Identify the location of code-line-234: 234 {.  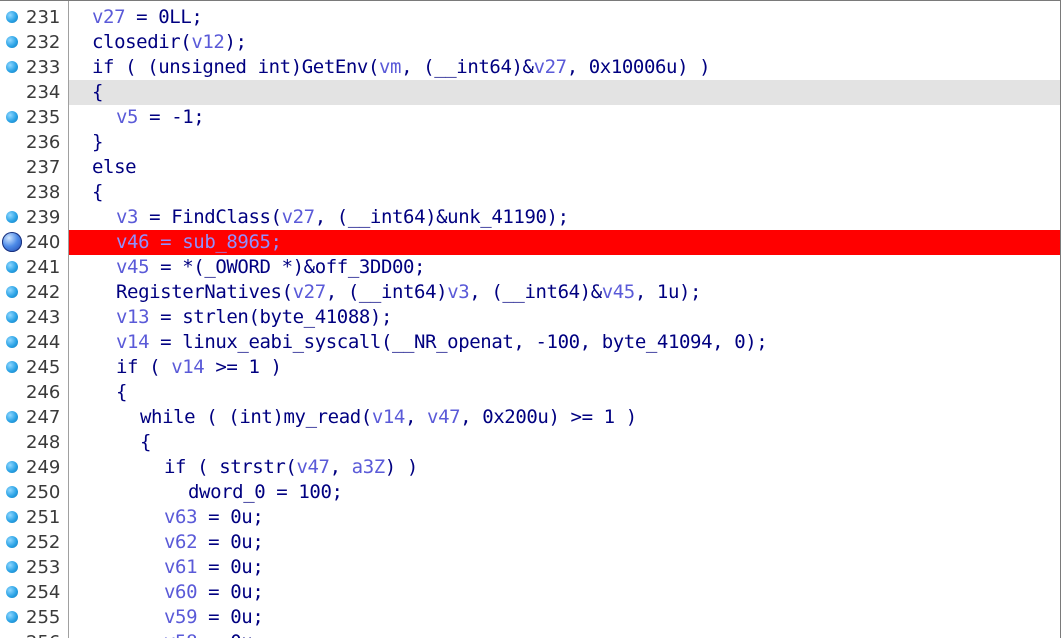
(530, 92).